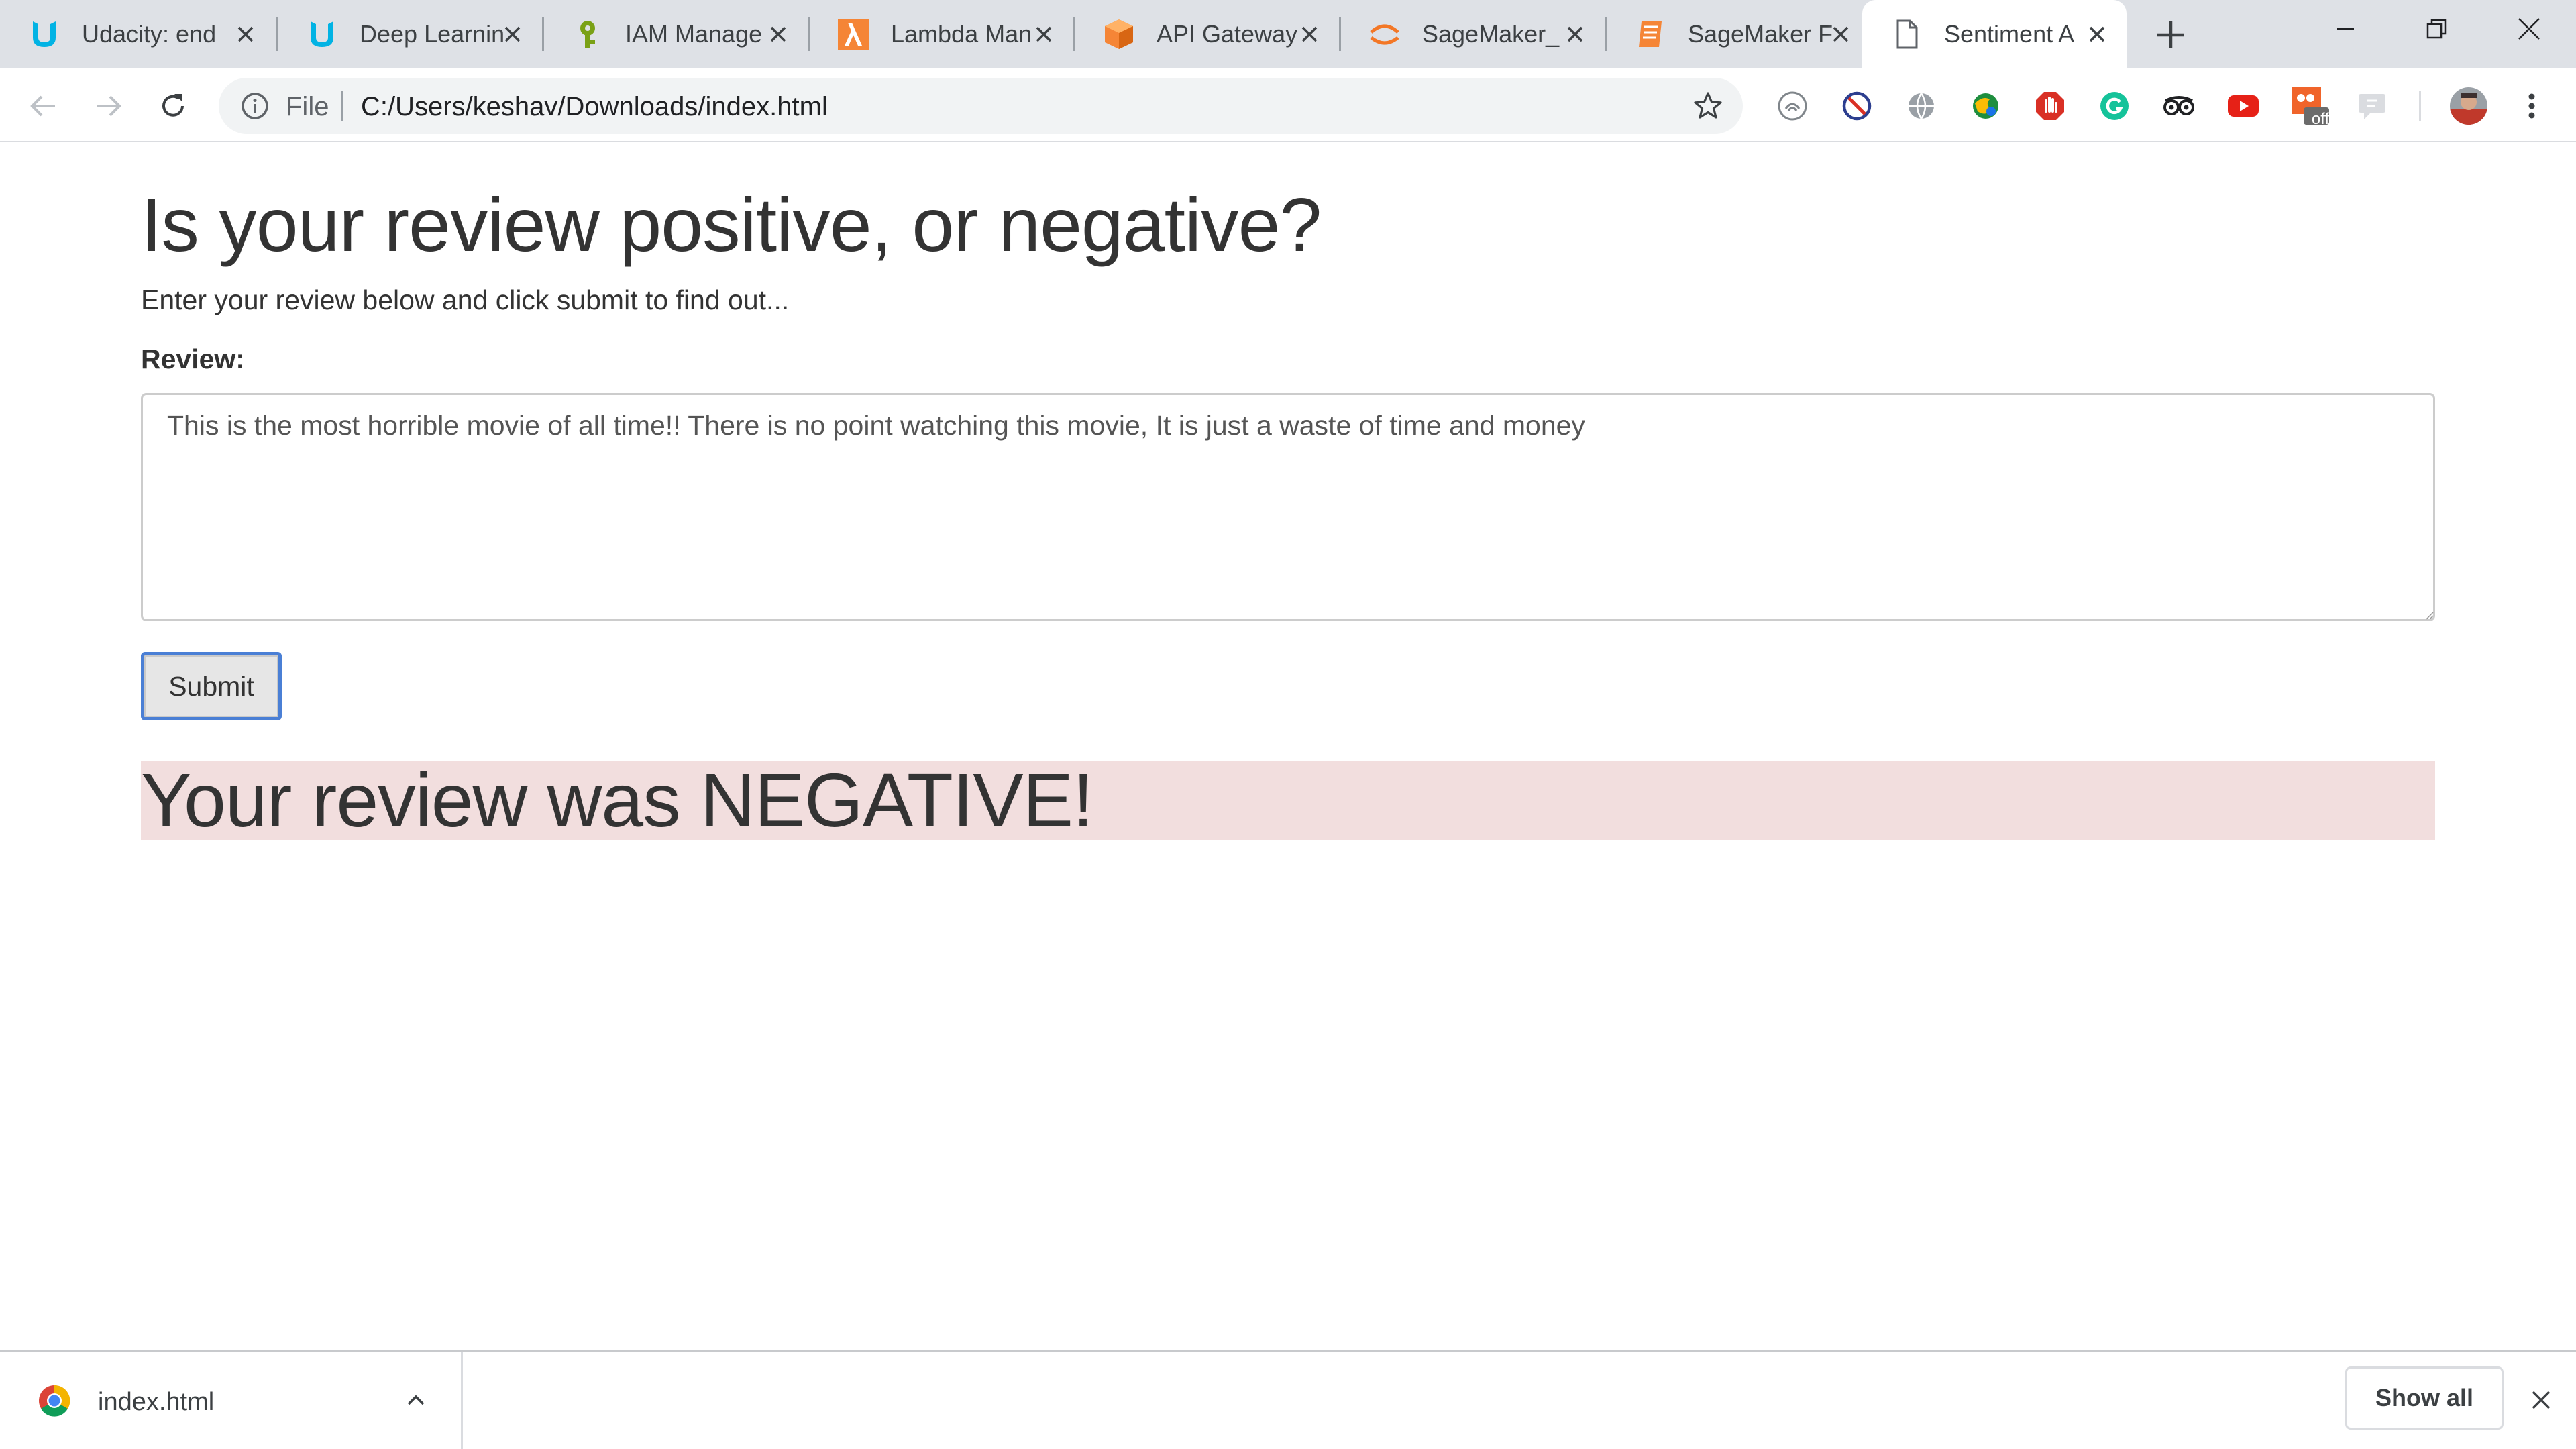  I want to click on adblock-extension-icon, so click(2050, 106).